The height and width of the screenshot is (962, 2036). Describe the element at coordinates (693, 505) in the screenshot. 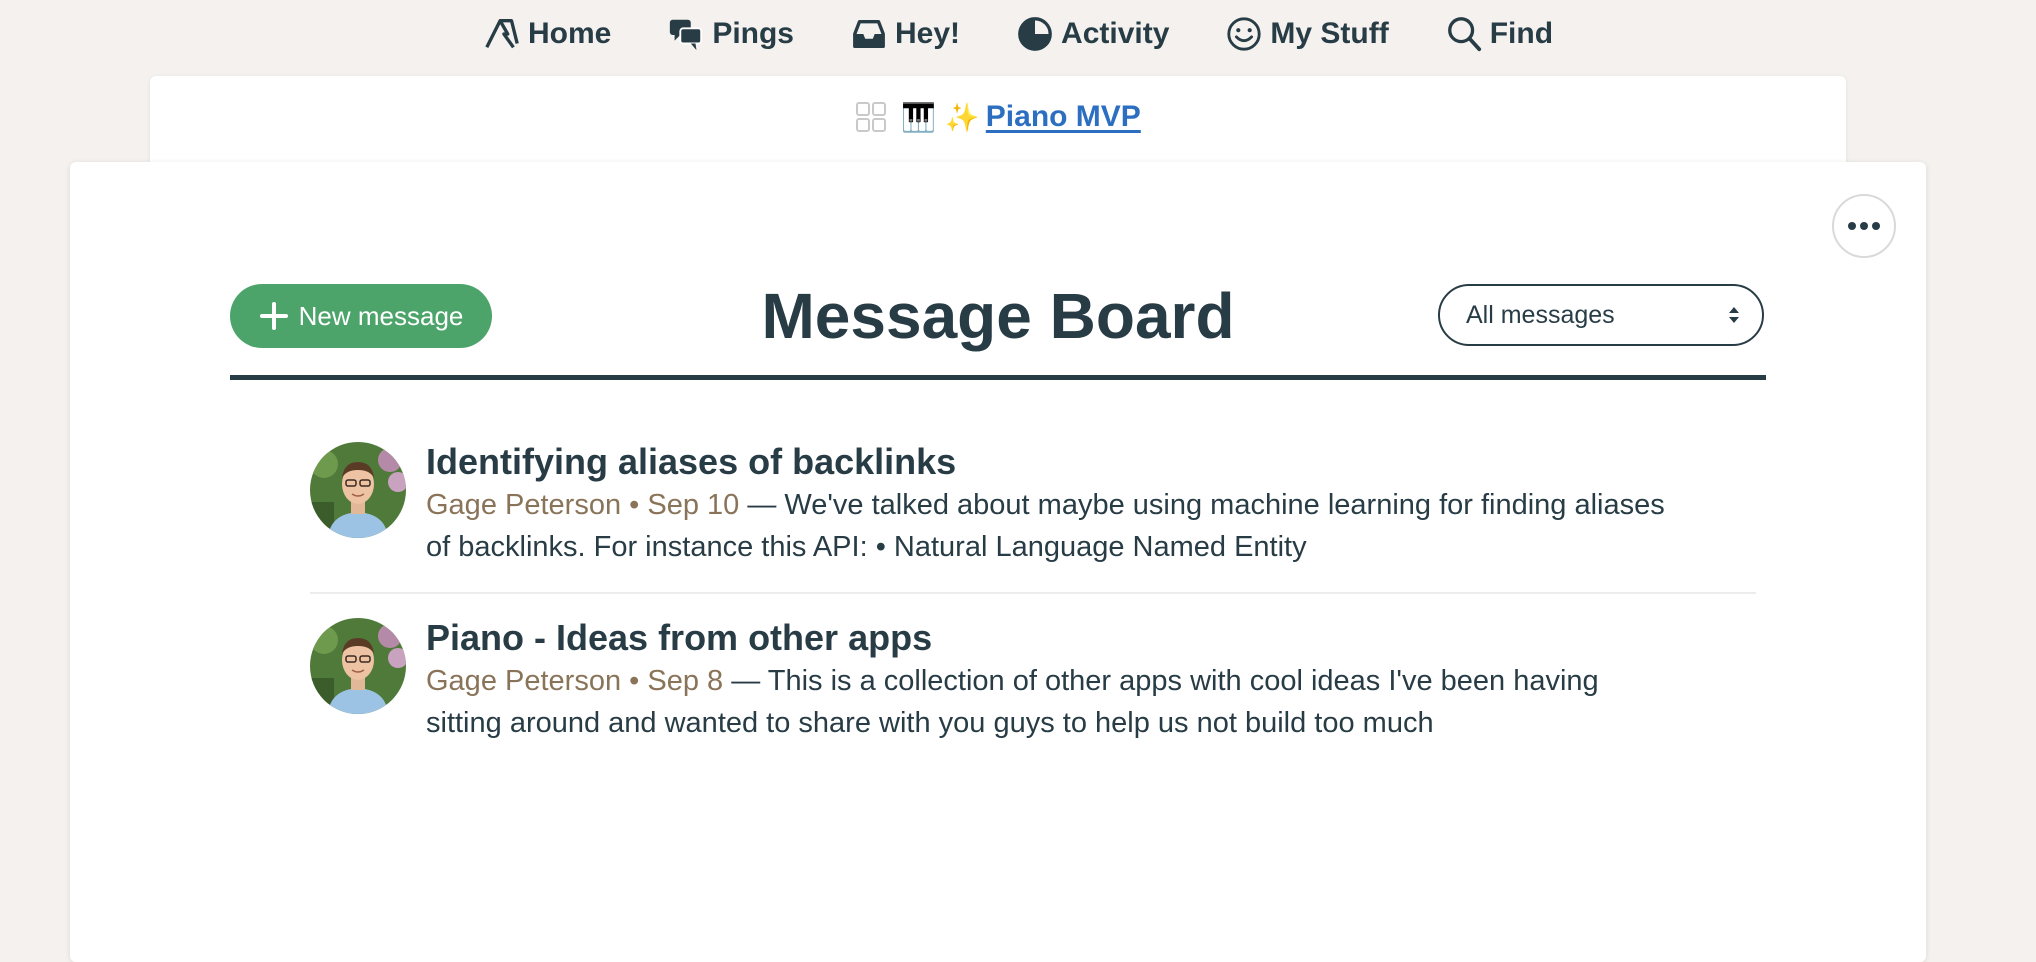

I see `message-date: Sep 10` at that location.